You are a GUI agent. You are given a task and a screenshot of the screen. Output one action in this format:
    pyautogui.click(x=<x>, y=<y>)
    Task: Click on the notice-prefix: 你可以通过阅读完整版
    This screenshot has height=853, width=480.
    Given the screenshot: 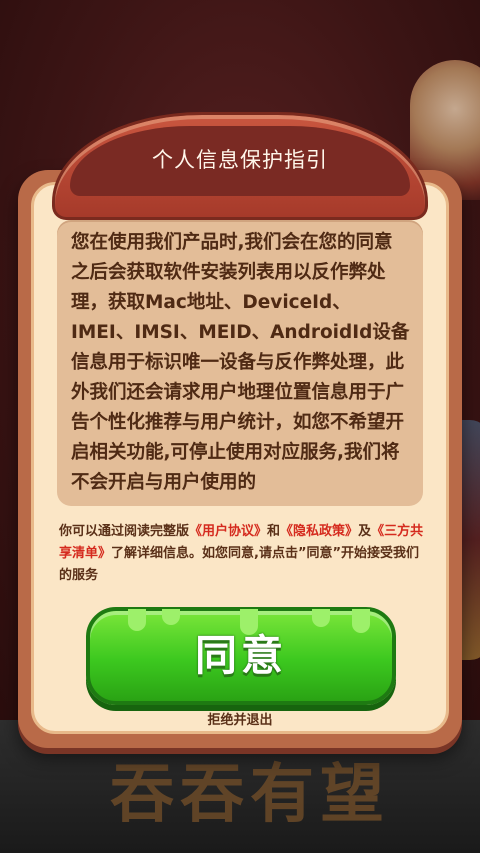 What is the action you would take?
    pyautogui.click(x=124, y=531)
    